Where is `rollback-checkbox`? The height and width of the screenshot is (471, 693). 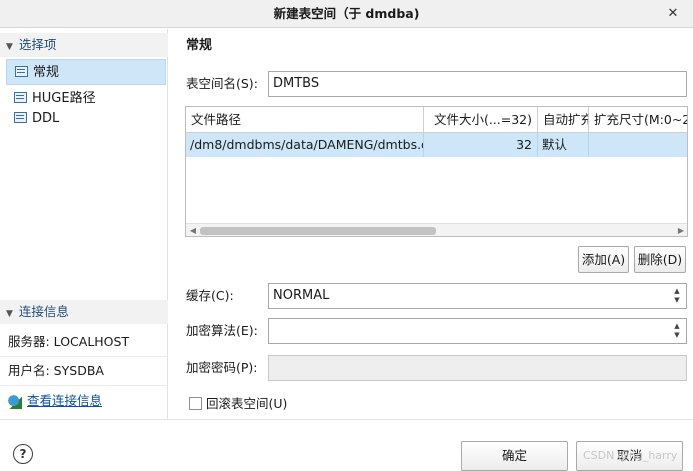 rollback-checkbox is located at coordinates (195, 403).